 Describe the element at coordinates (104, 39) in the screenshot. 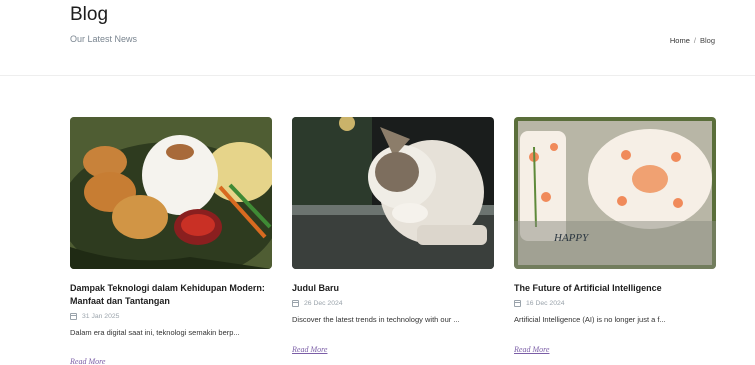

I see `page-subtitle: Our Latest News` at that location.